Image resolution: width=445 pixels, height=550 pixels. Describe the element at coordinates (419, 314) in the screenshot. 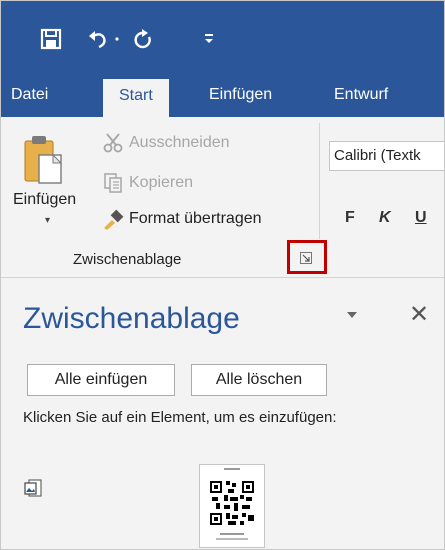

I see `close-icon: ✕` at that location.